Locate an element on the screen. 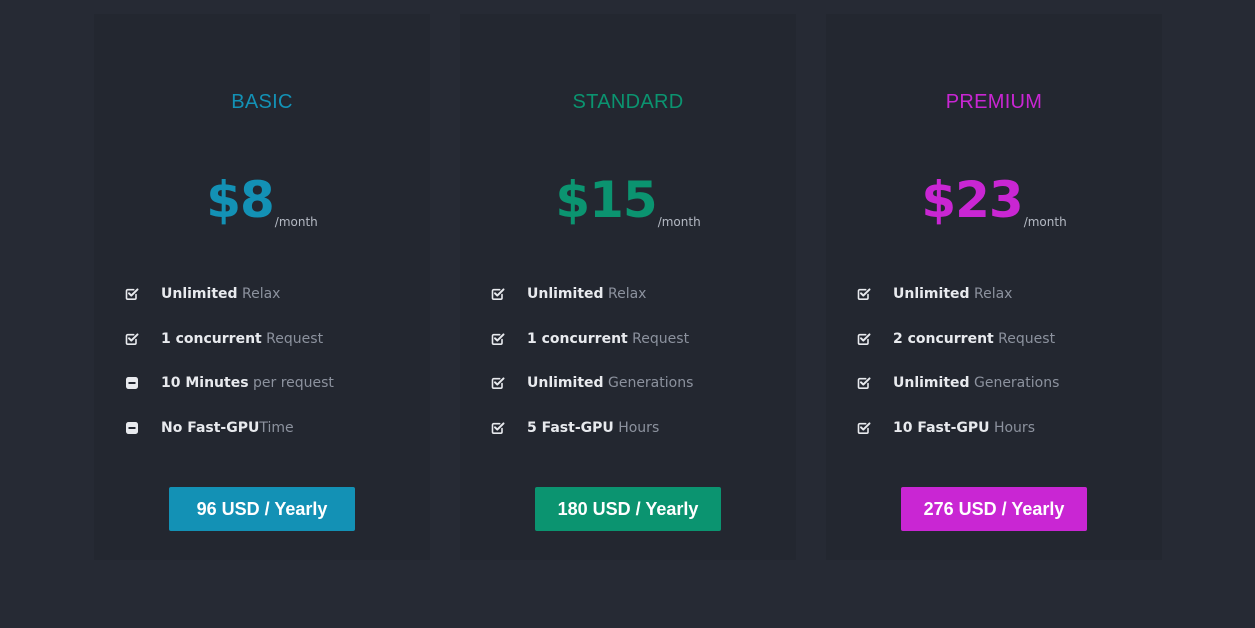 This screenshot has height=628, width=1255. plan-price: $23 is located at coordinates (972, 200).